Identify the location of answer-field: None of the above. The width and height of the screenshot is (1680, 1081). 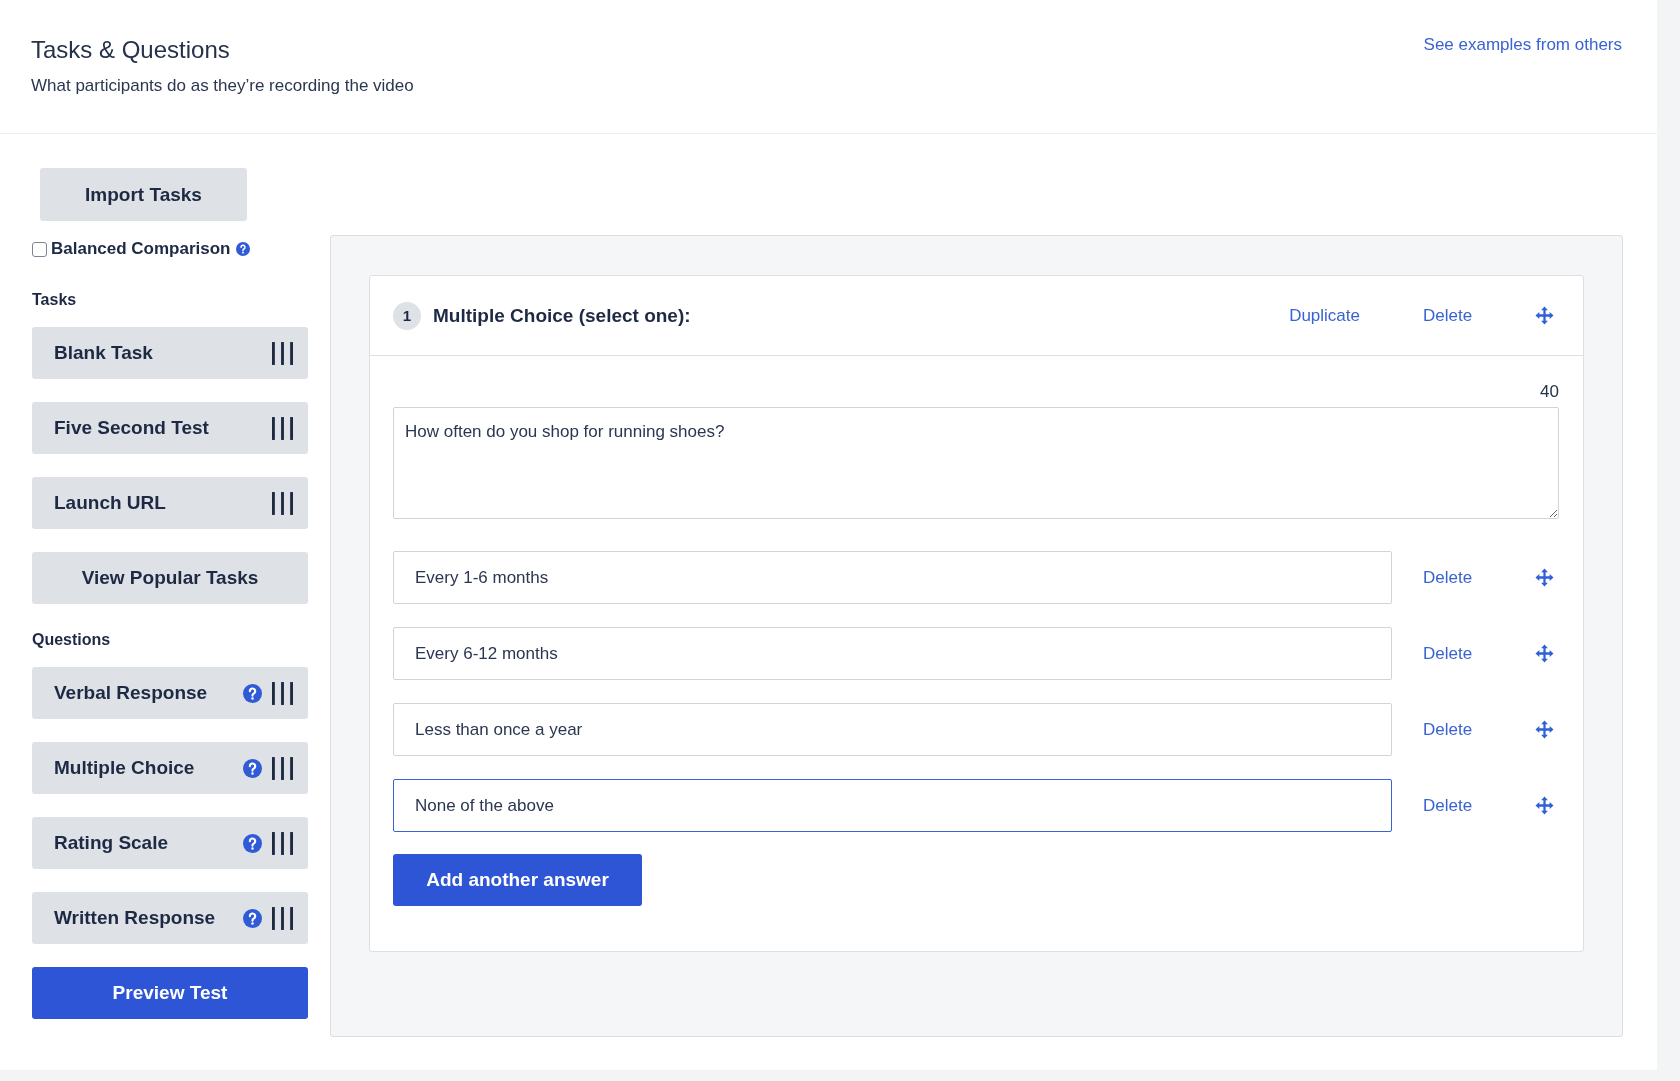
(892, 805).